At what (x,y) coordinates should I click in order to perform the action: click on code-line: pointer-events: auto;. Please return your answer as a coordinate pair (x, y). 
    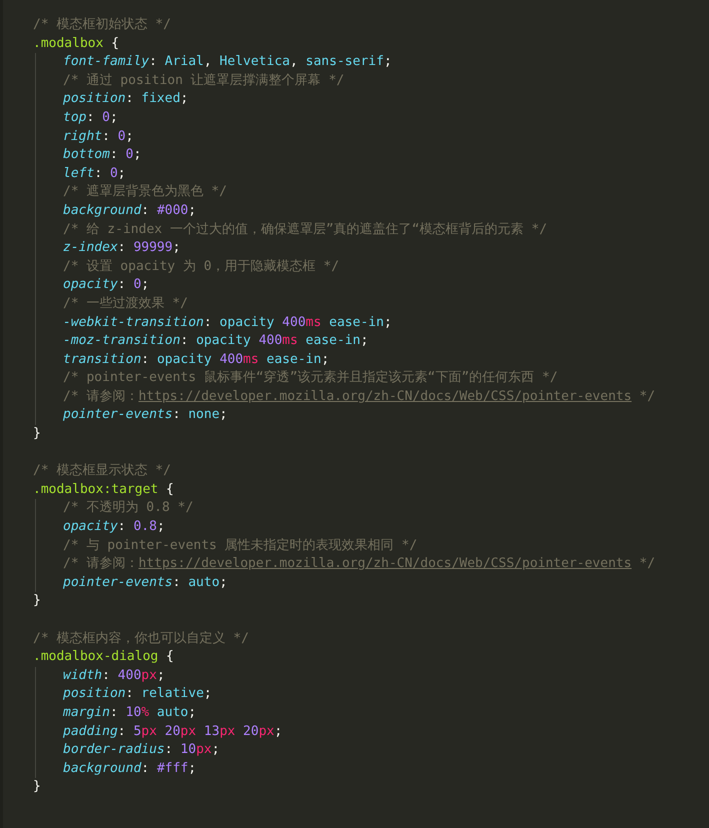
    Looking at the image, I should click on (145, 583).